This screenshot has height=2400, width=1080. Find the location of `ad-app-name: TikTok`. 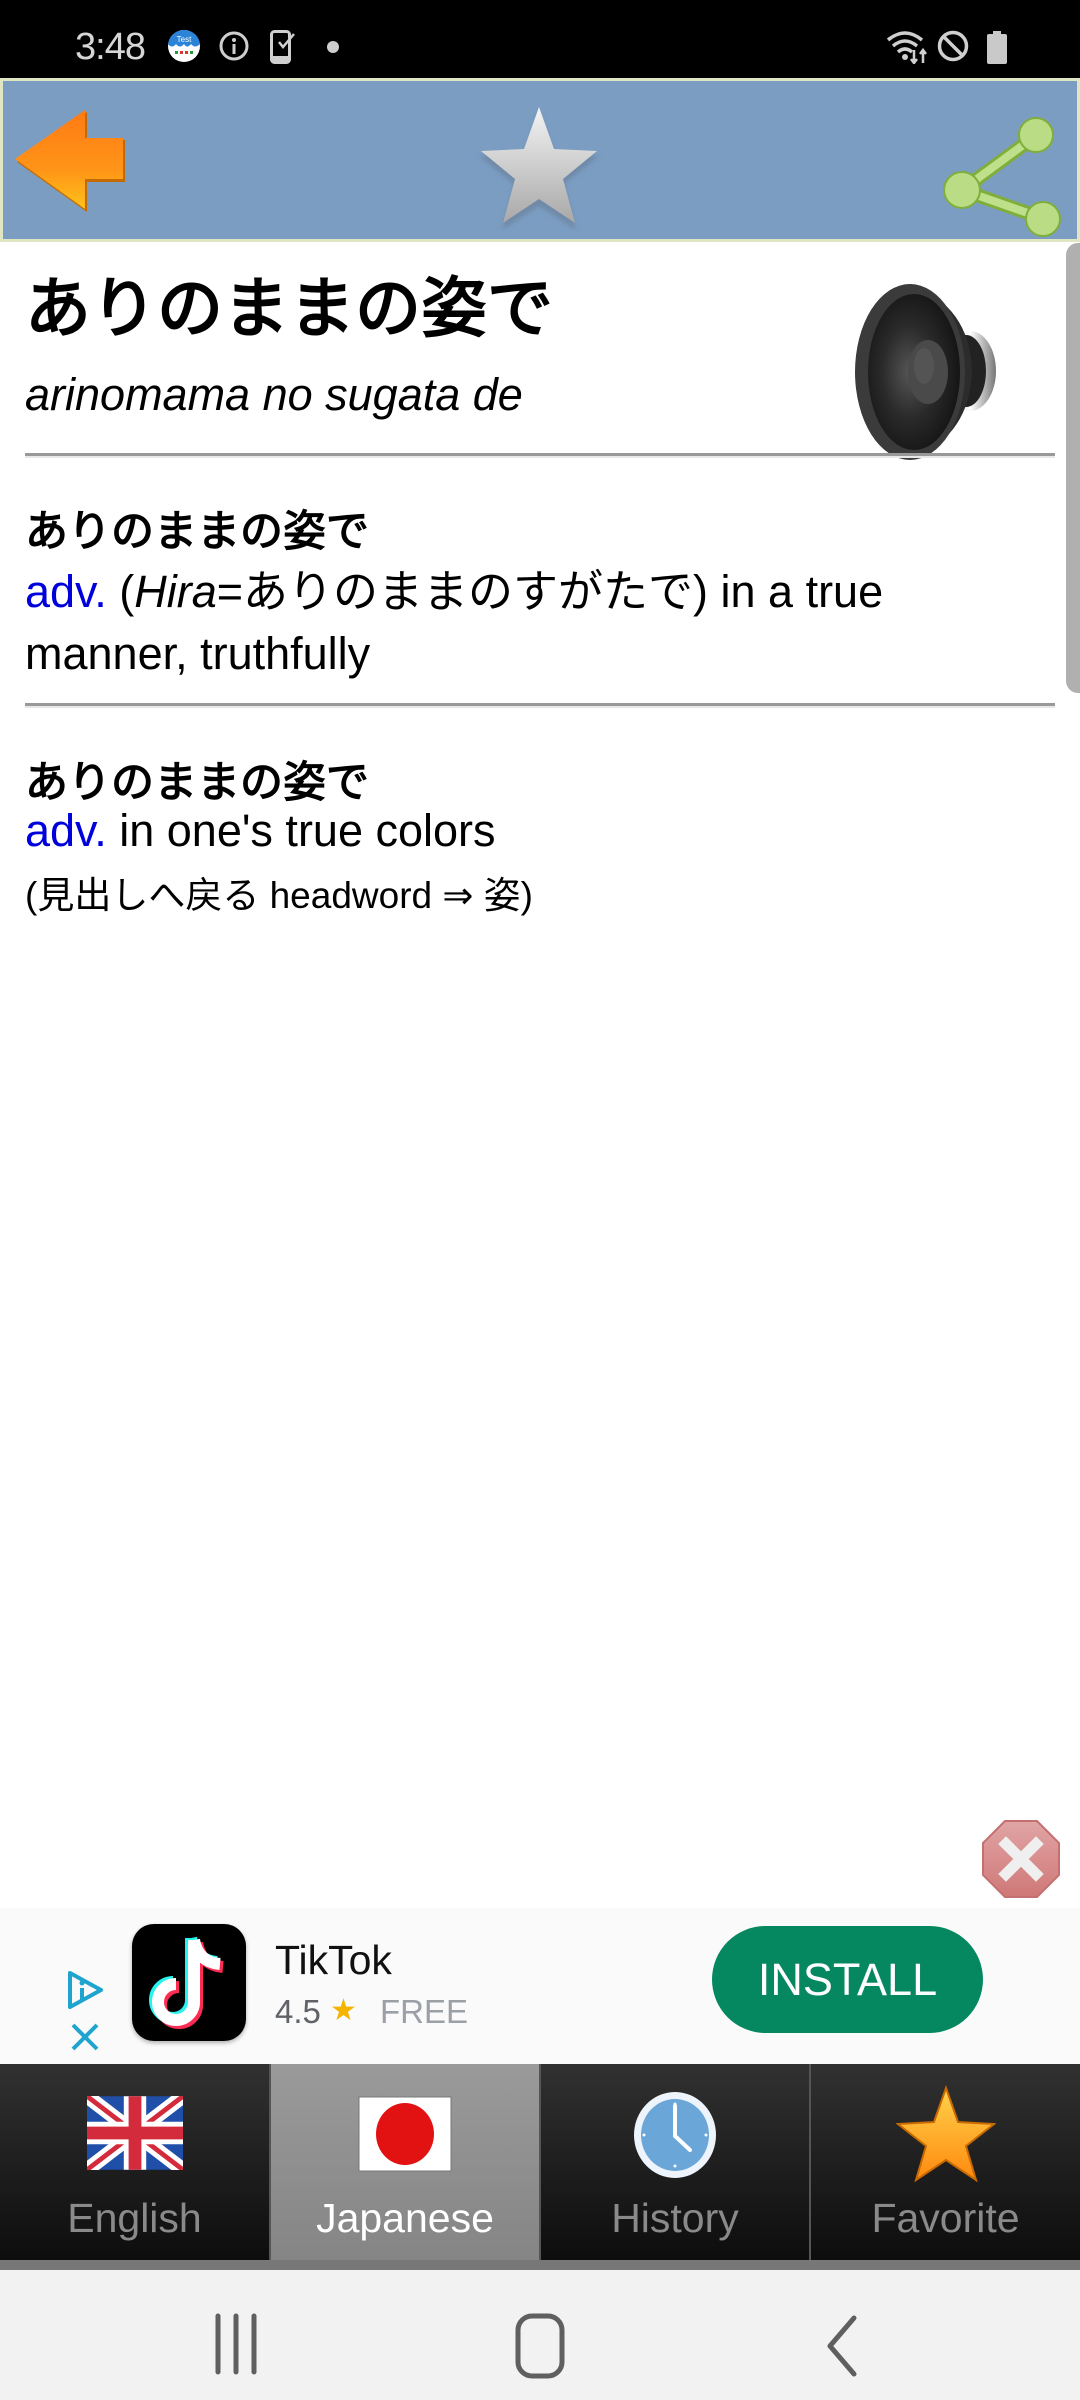

ad-app-name: TikTok is located at coordinates (333, 1960).